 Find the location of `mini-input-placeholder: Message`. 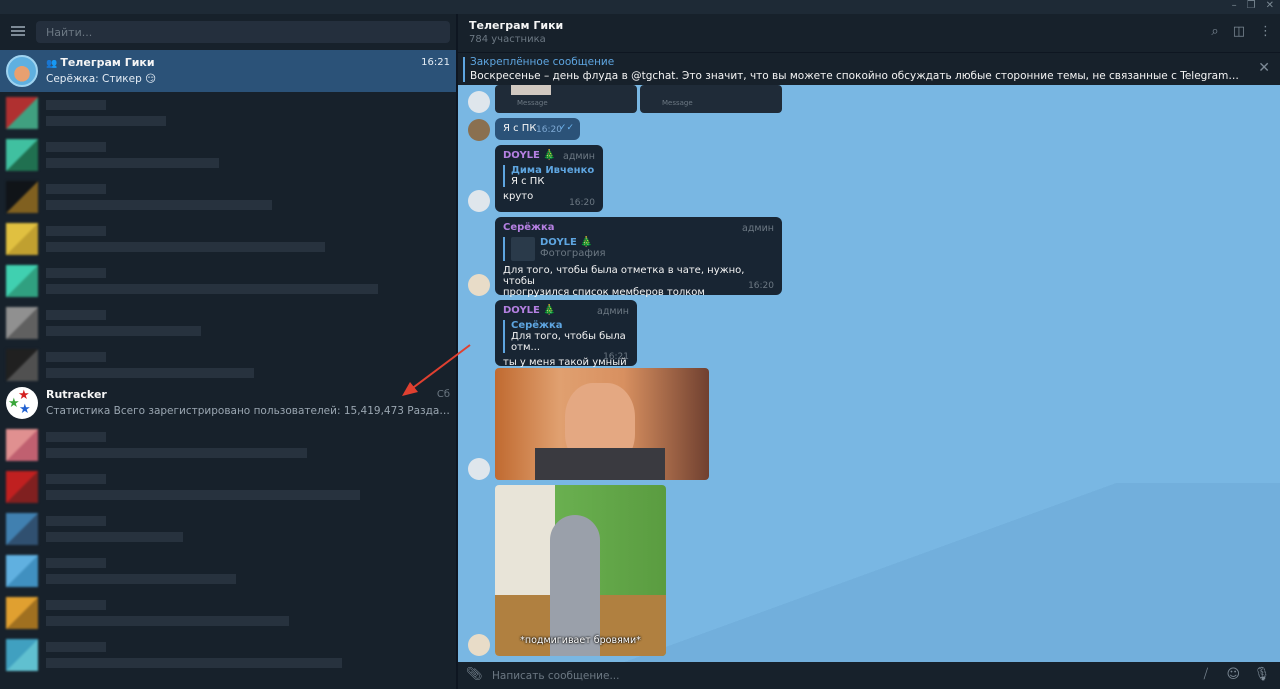

mini-input-placeholder: Message is located at coordinates (677, 103).